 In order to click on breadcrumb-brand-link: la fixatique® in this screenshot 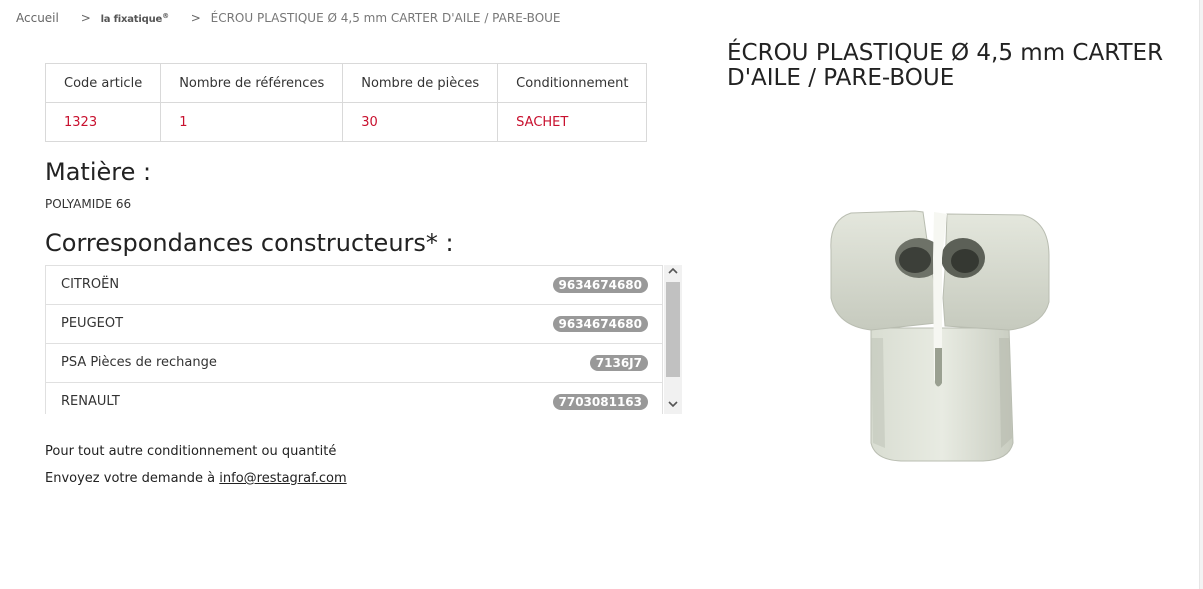, I will do `click(135, 18)`.